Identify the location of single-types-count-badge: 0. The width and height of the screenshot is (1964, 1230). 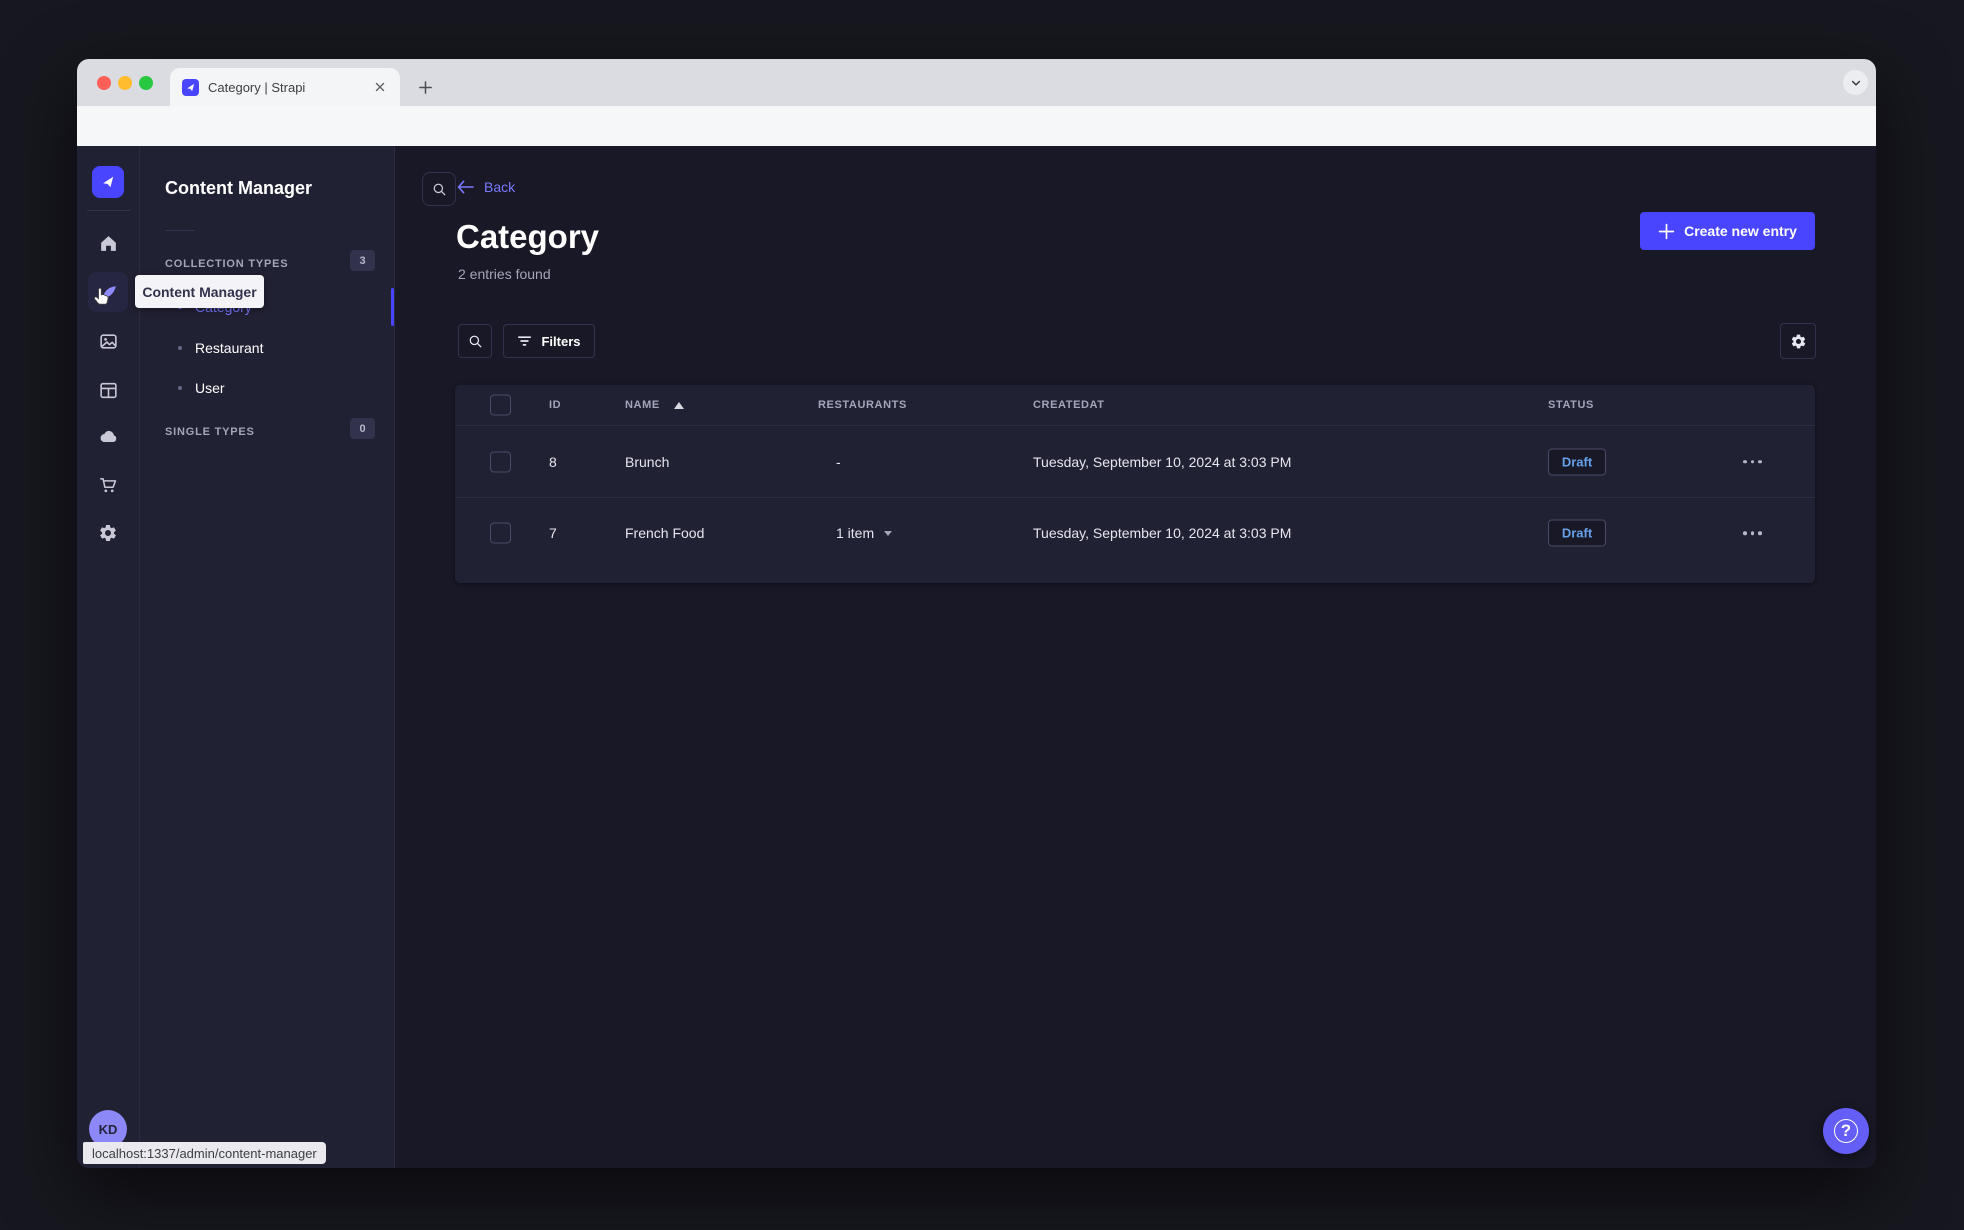
(362, 428).